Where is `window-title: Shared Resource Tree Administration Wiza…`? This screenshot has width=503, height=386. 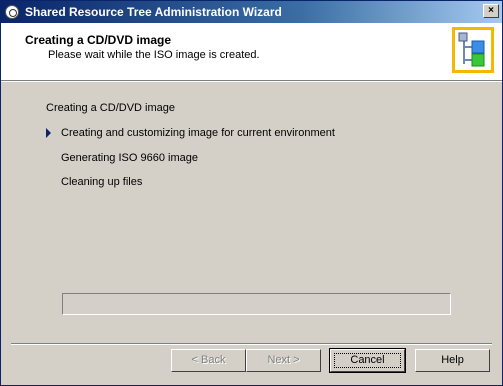
window-title: Shared Resource Tree Administration Wiza… is located at coordinates (153, 12).